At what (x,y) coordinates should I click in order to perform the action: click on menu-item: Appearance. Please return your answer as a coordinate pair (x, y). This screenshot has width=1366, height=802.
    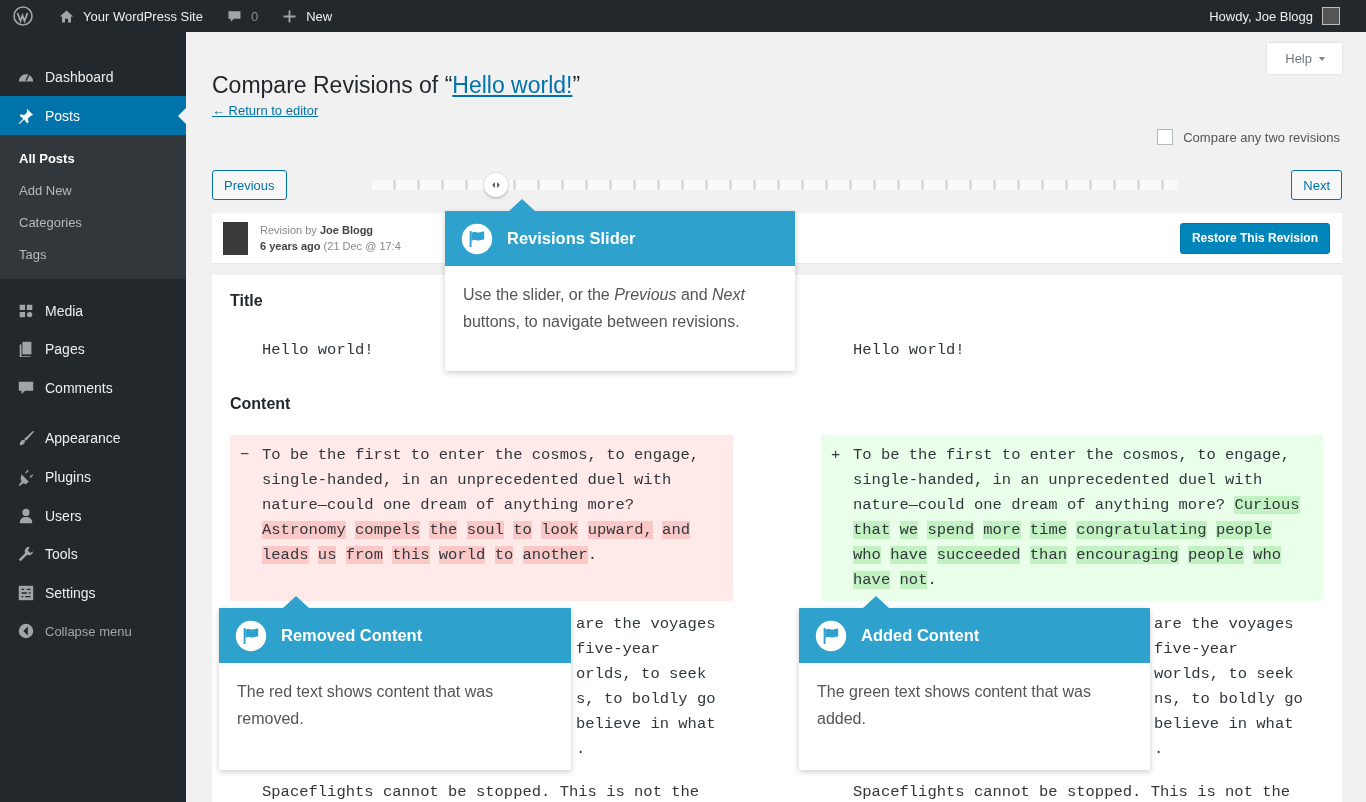
    Looking at the image, I should click on (93, 438).